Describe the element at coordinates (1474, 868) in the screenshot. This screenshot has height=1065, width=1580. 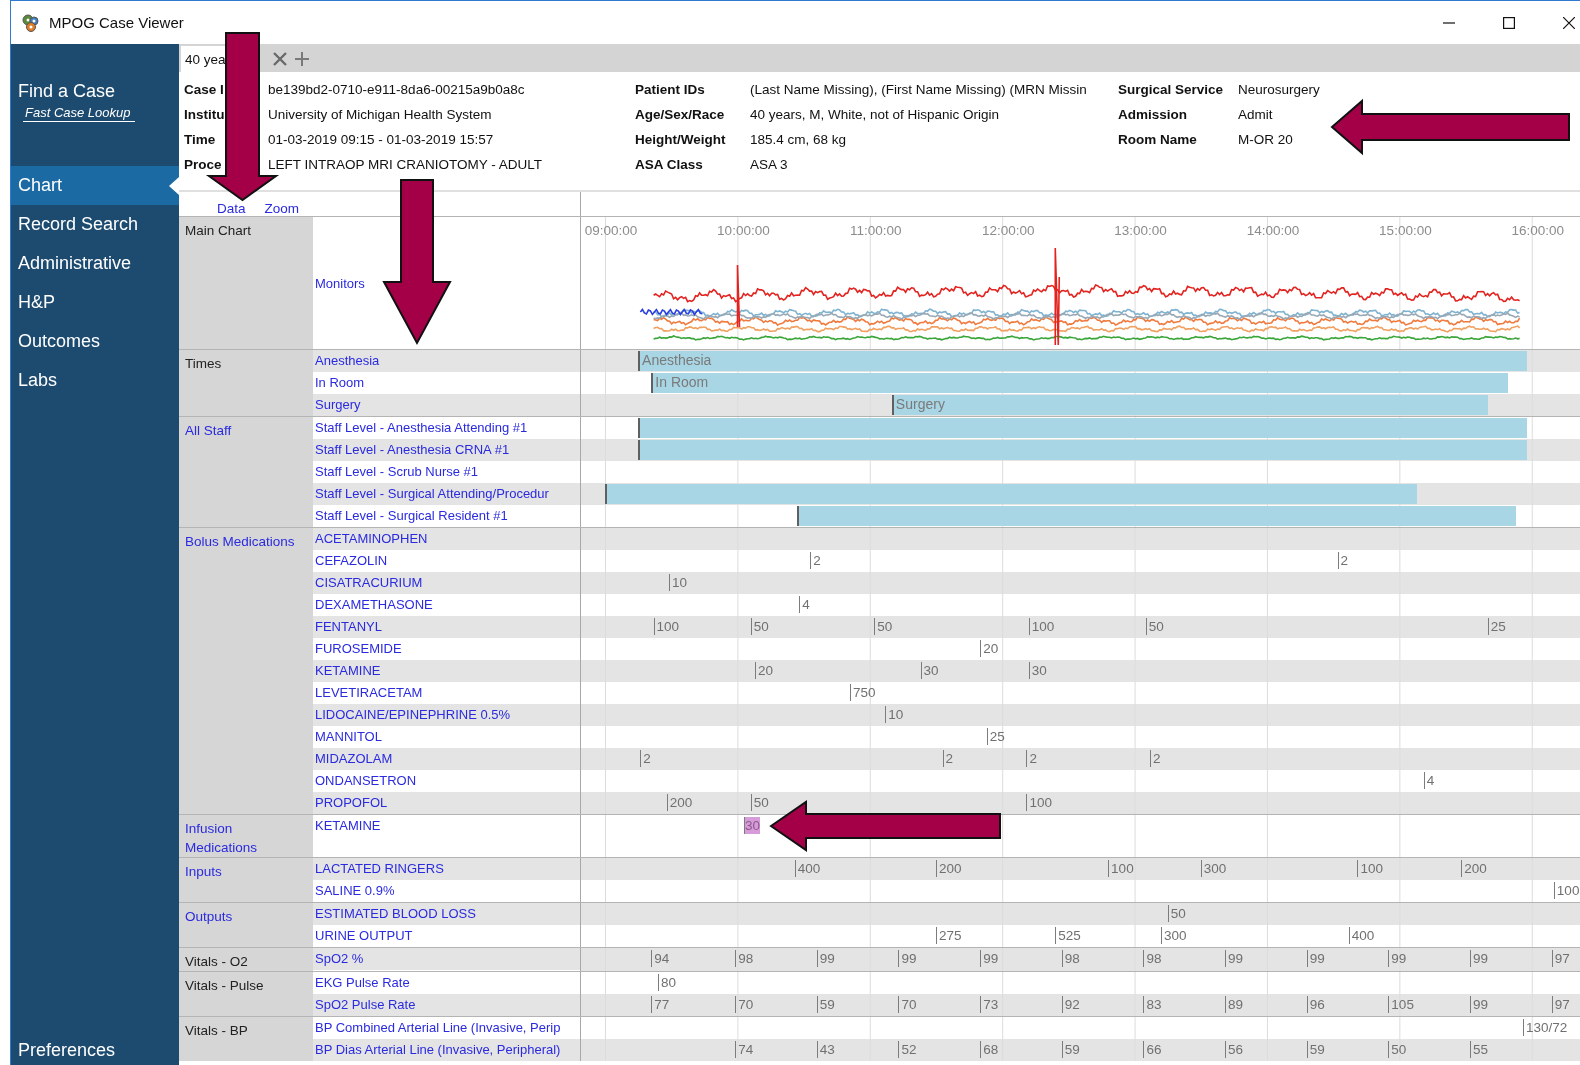
I see `event-value: 200` at that location.